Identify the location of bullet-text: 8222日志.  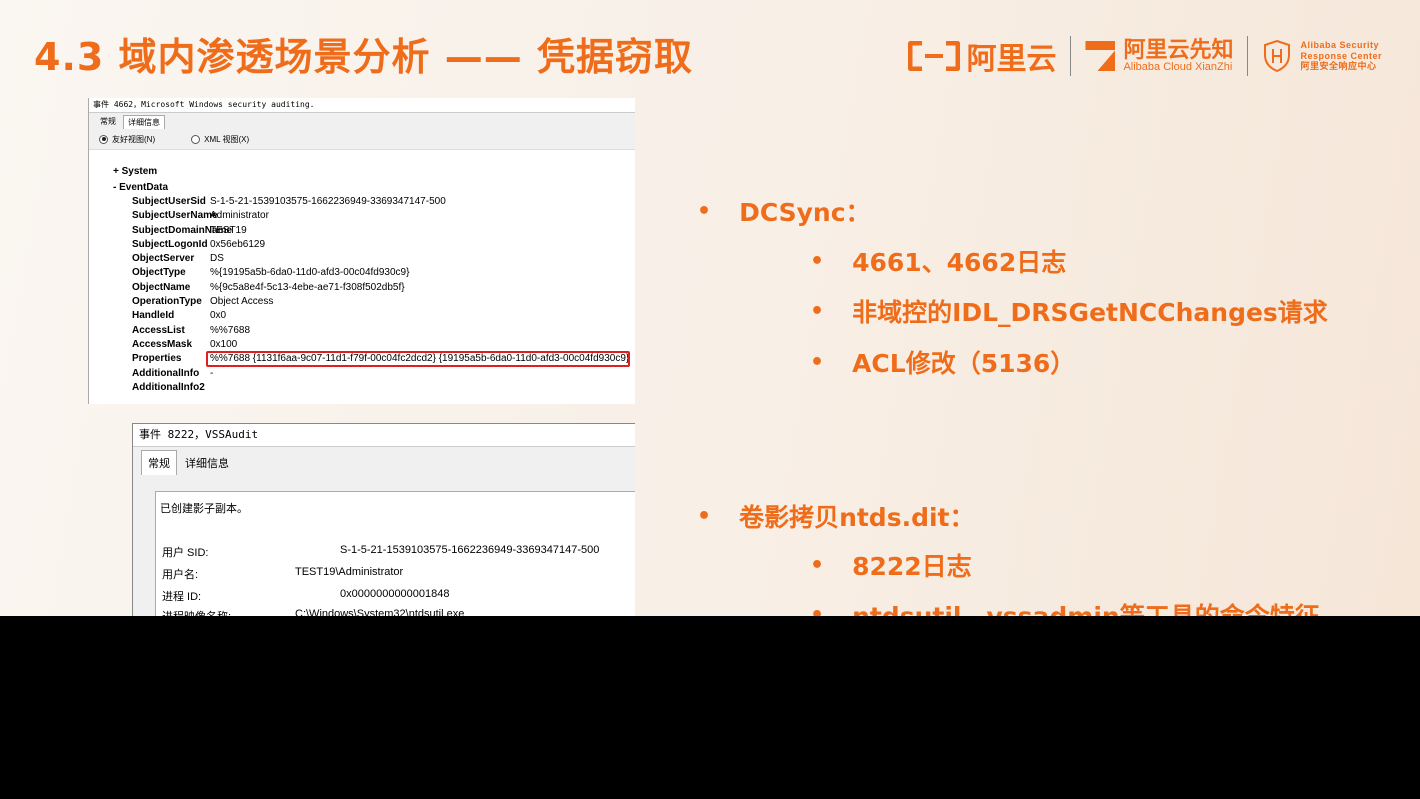
(912, 566).